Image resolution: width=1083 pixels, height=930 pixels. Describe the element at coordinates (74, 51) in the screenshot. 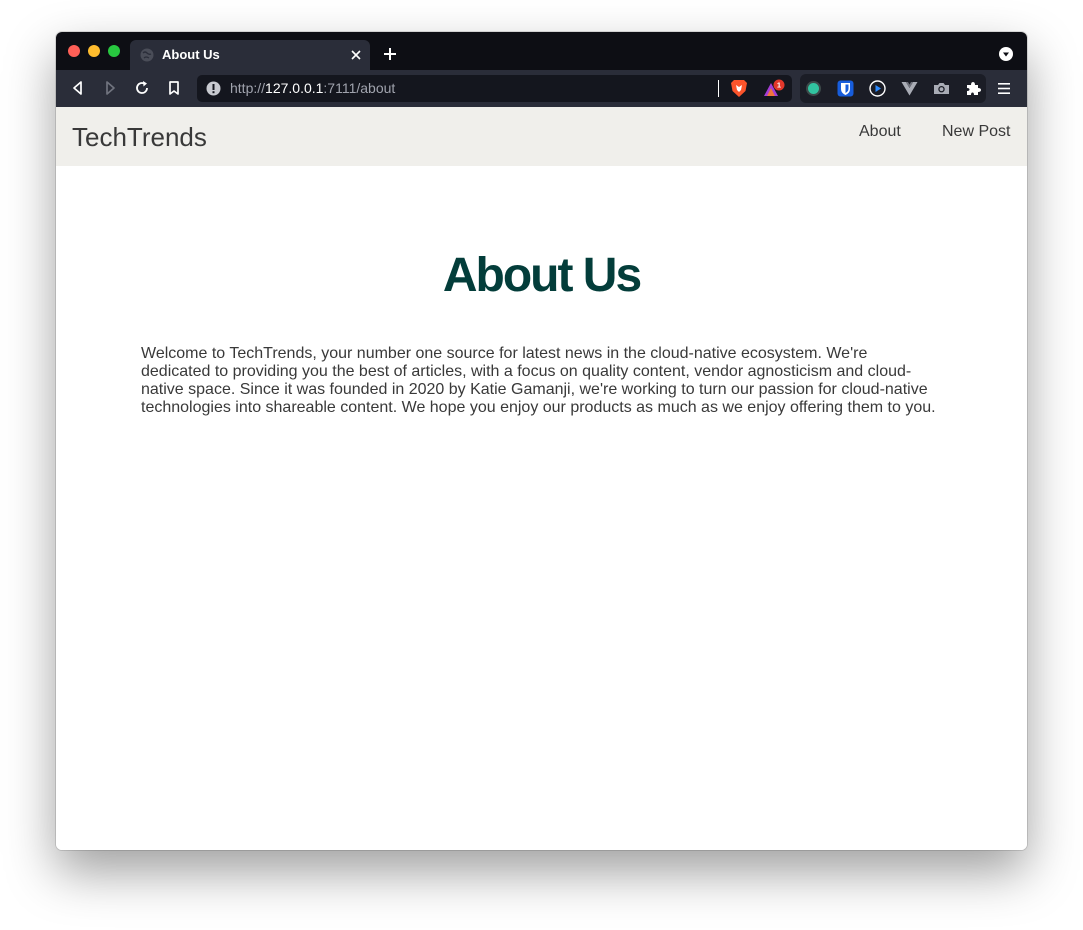

I see `close-window-button` at that location.